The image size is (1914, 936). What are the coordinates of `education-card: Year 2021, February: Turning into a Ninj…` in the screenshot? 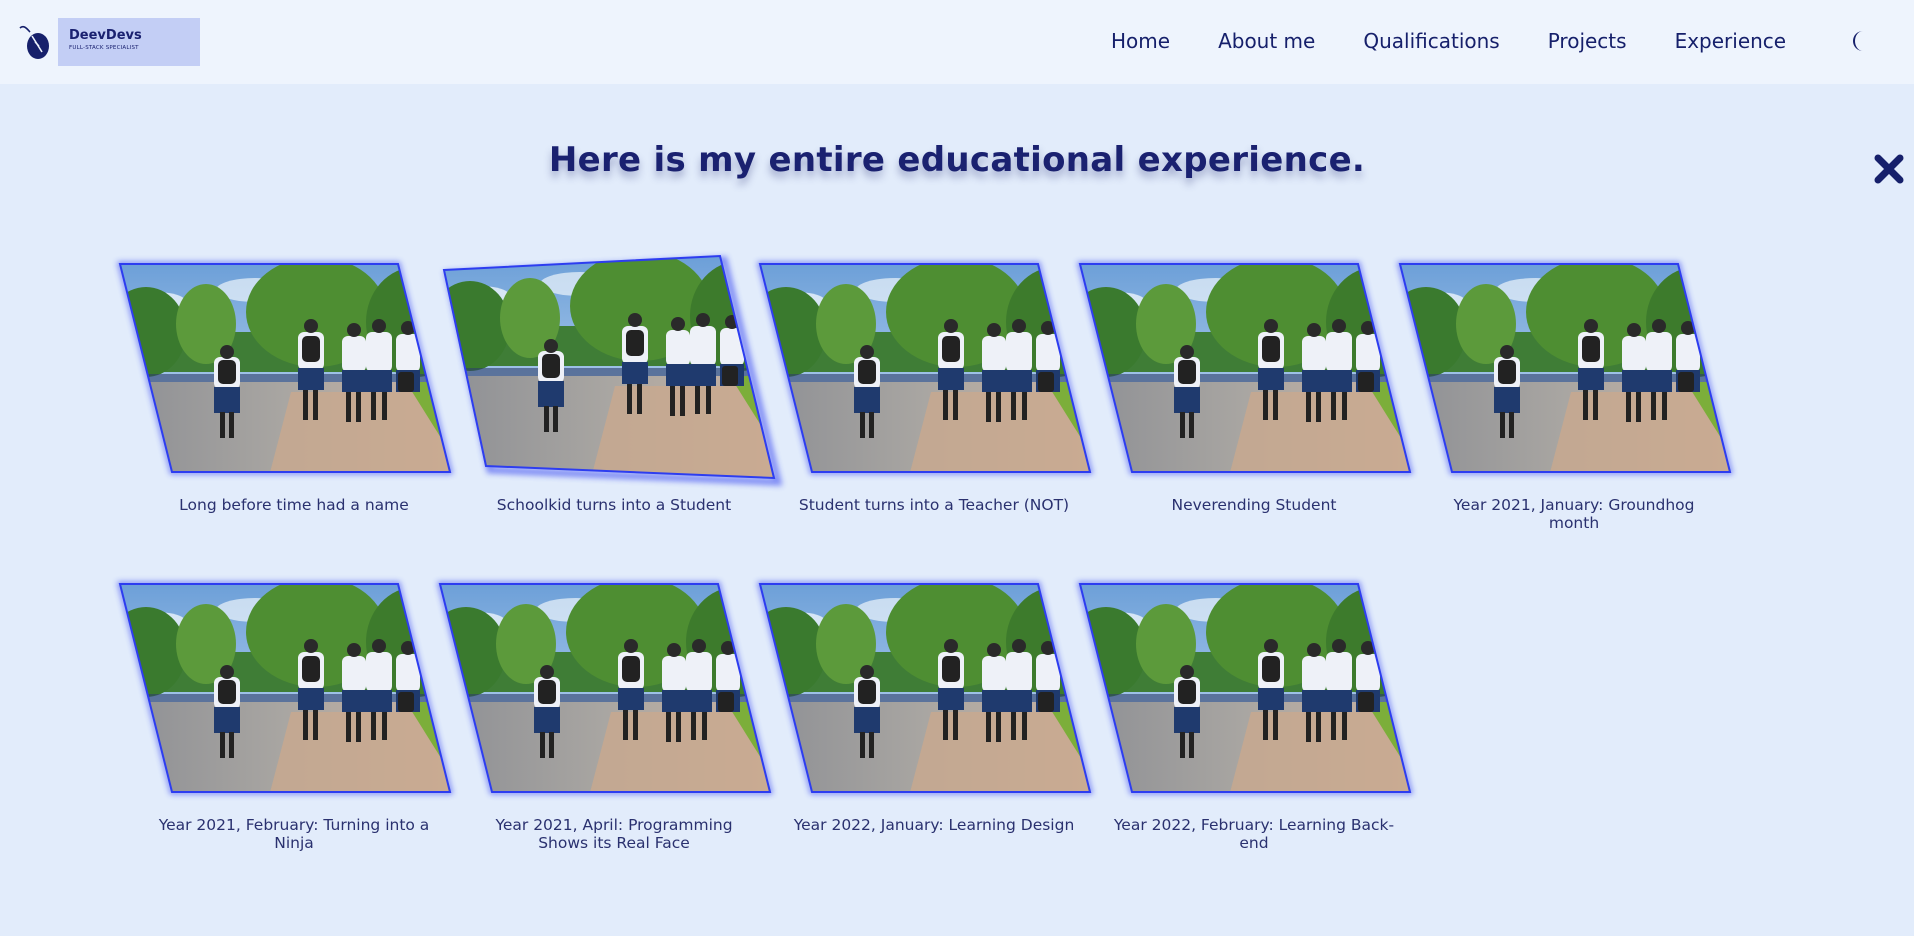 It's located at (285, 716).